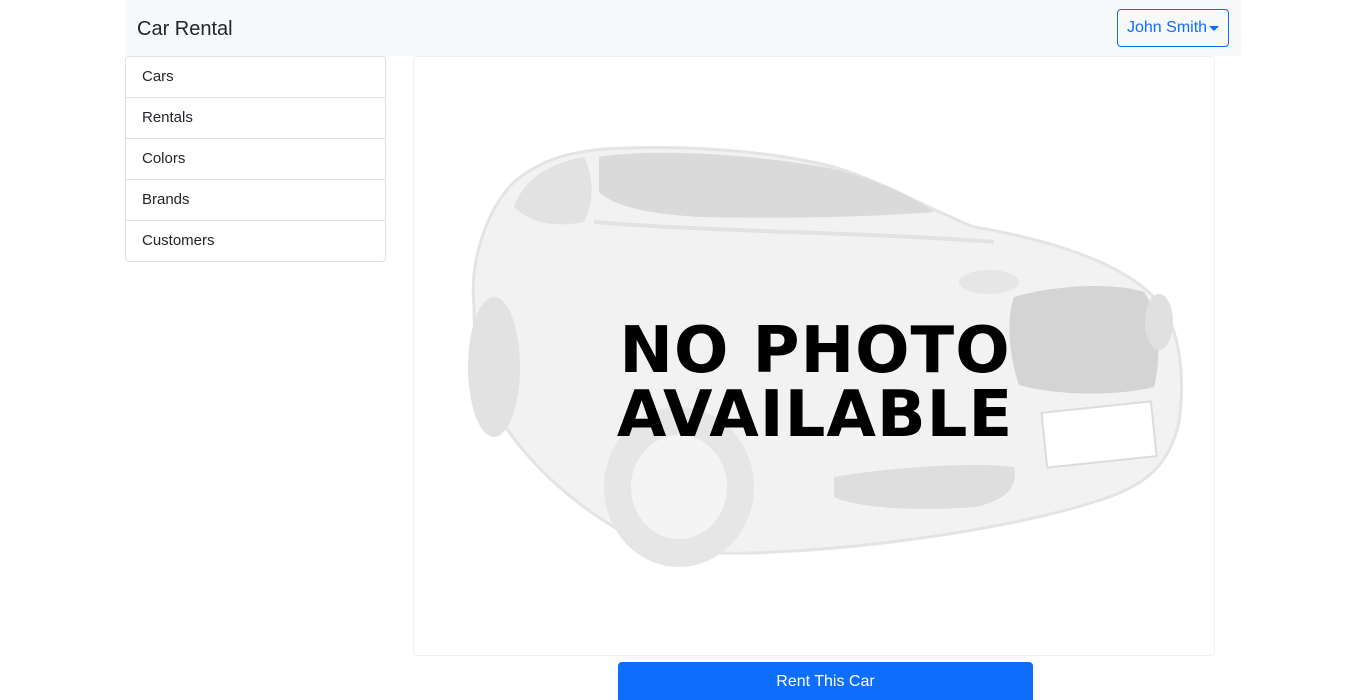 This screenshot has height=700, width=1366. Describe the element at coordinates (1167, 27) in the screenshot. I see `user-menu-label: John Smith` at that location.